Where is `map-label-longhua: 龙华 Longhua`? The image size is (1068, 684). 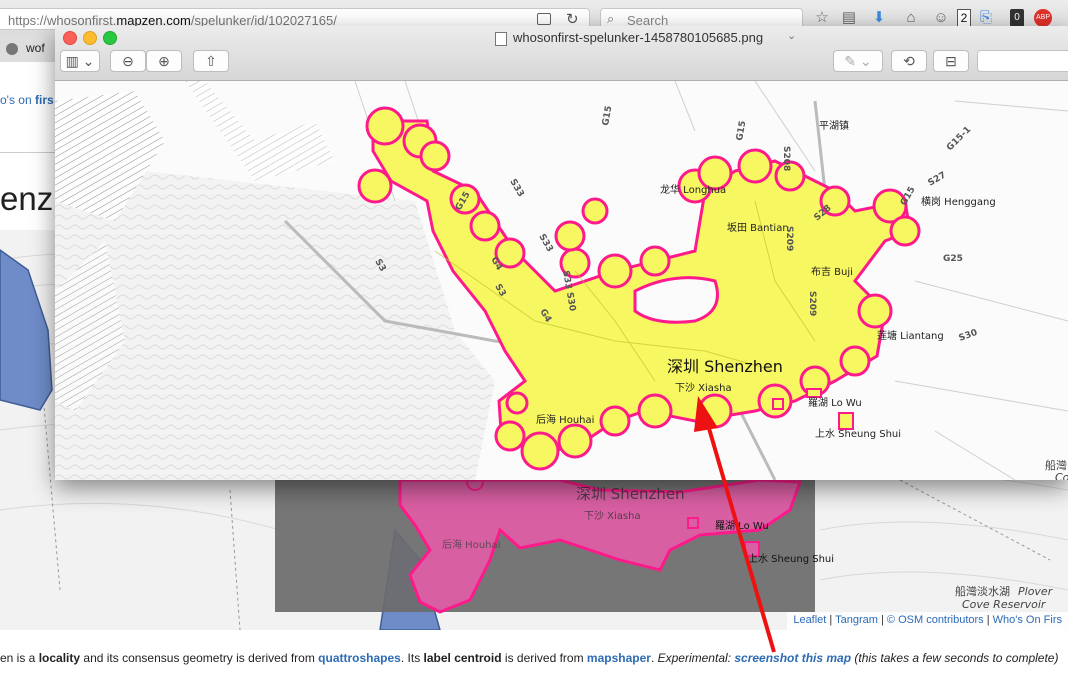 map-label-longhua: 龙华 Longhua is located at coordinates (693, 189).